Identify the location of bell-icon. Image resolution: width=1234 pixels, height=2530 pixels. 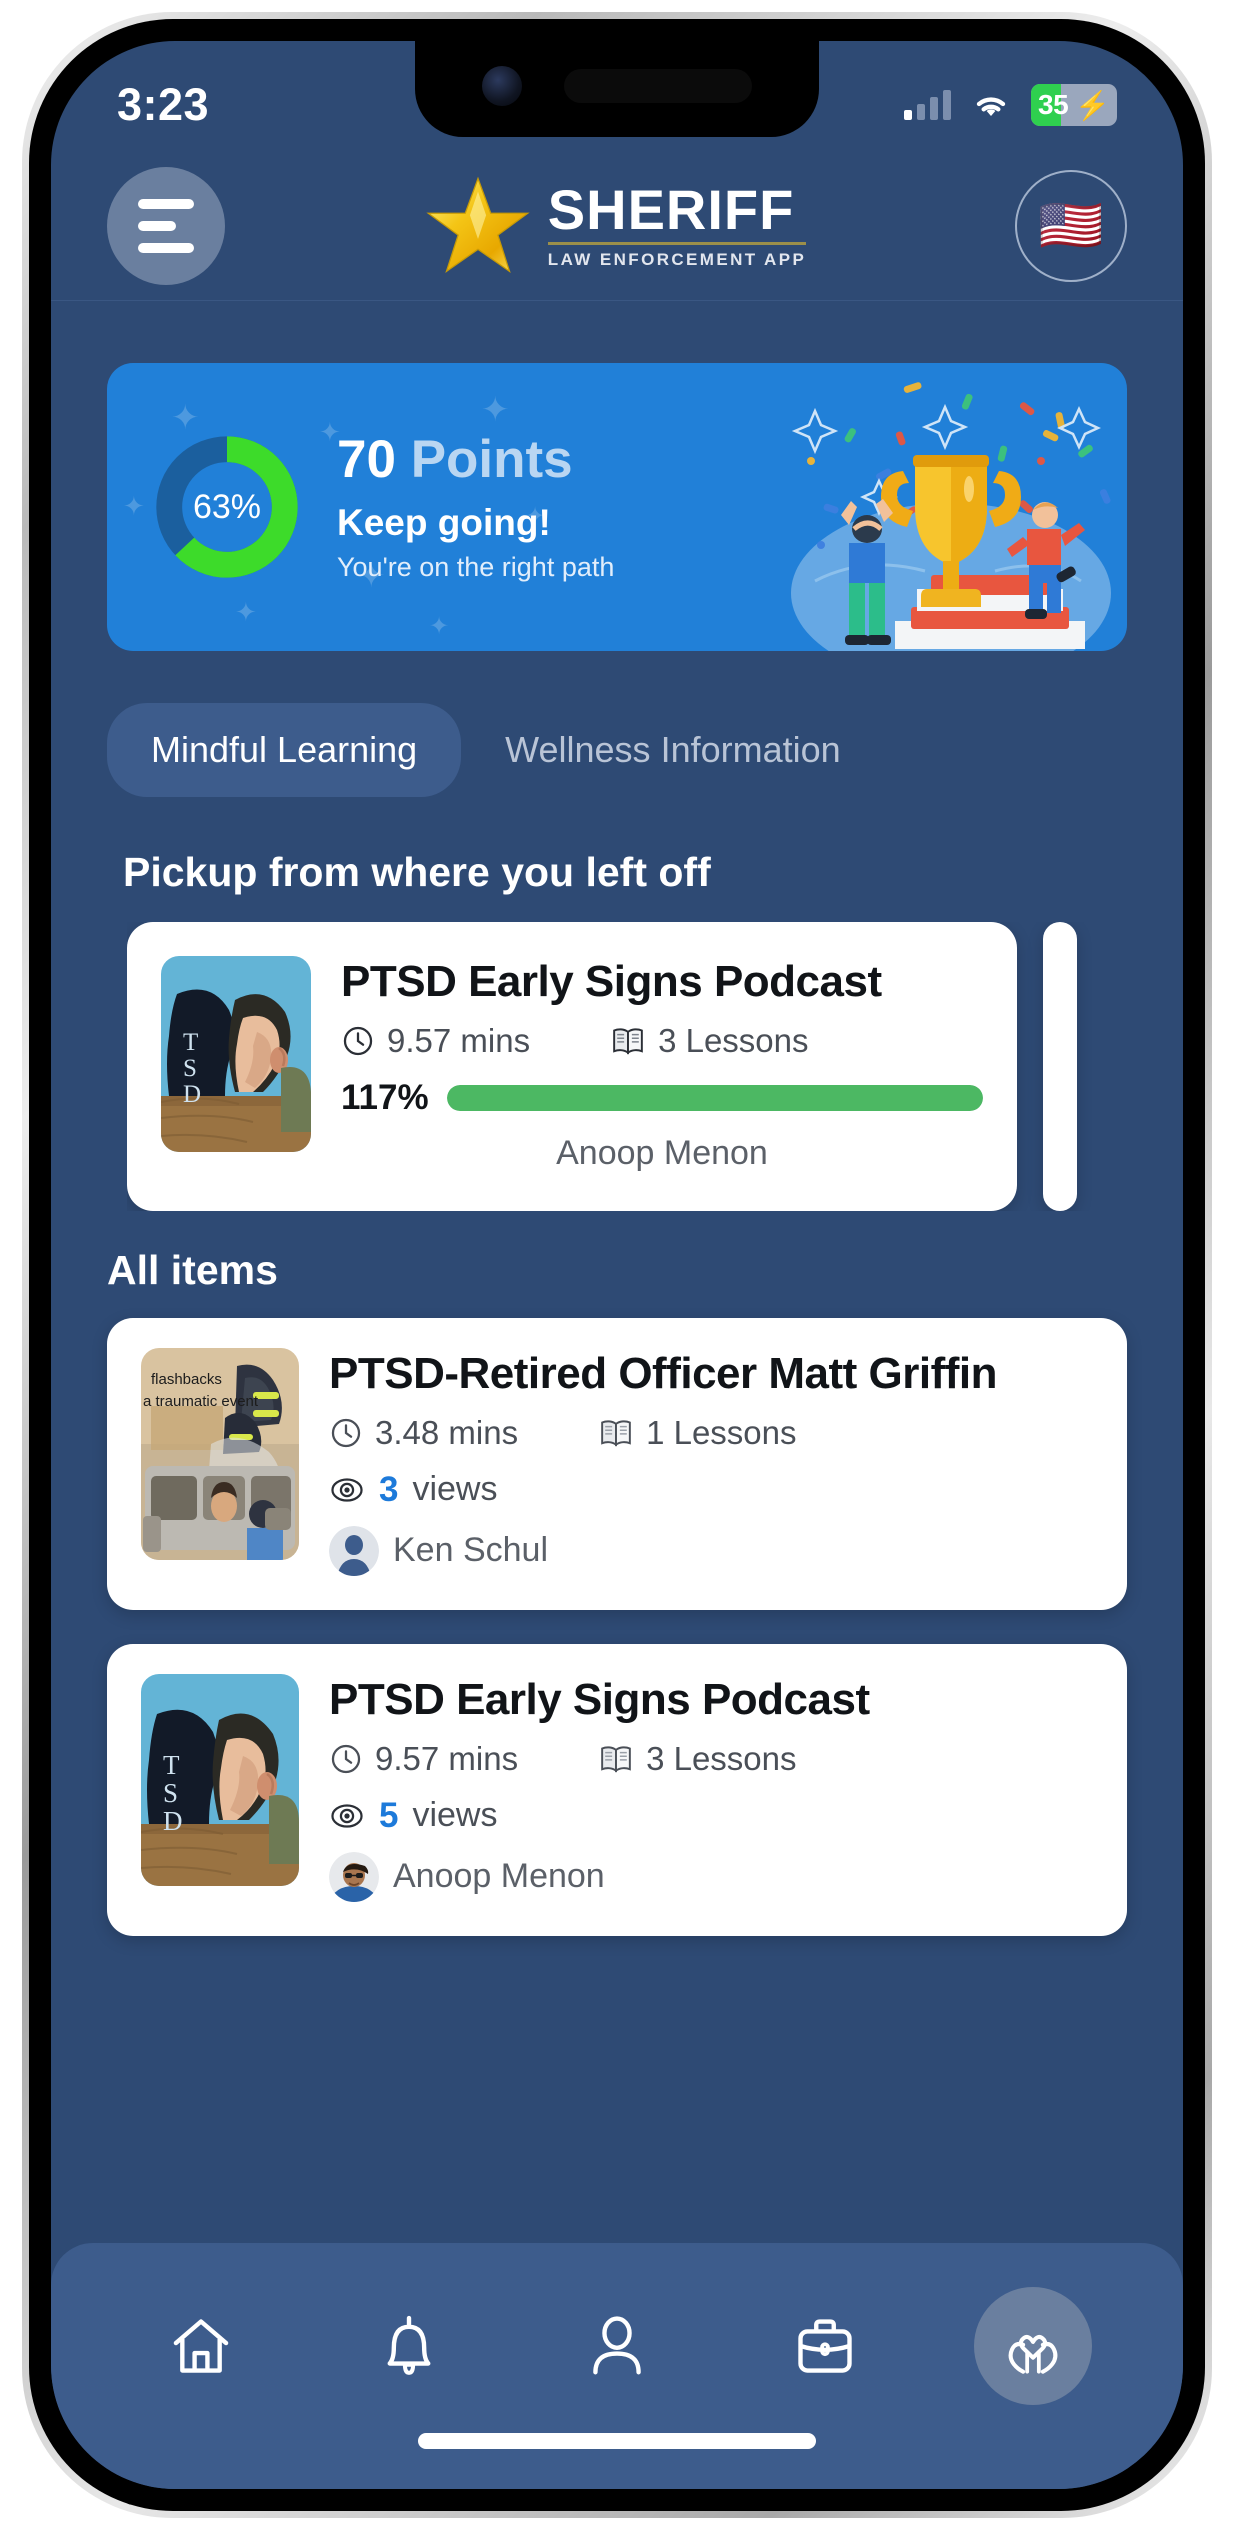
(409, 2345).